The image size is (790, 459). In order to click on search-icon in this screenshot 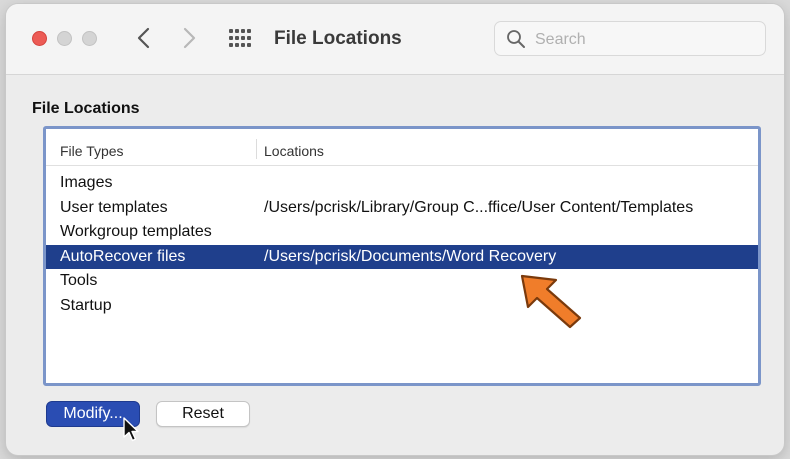, I will do `click(516, 39)`.